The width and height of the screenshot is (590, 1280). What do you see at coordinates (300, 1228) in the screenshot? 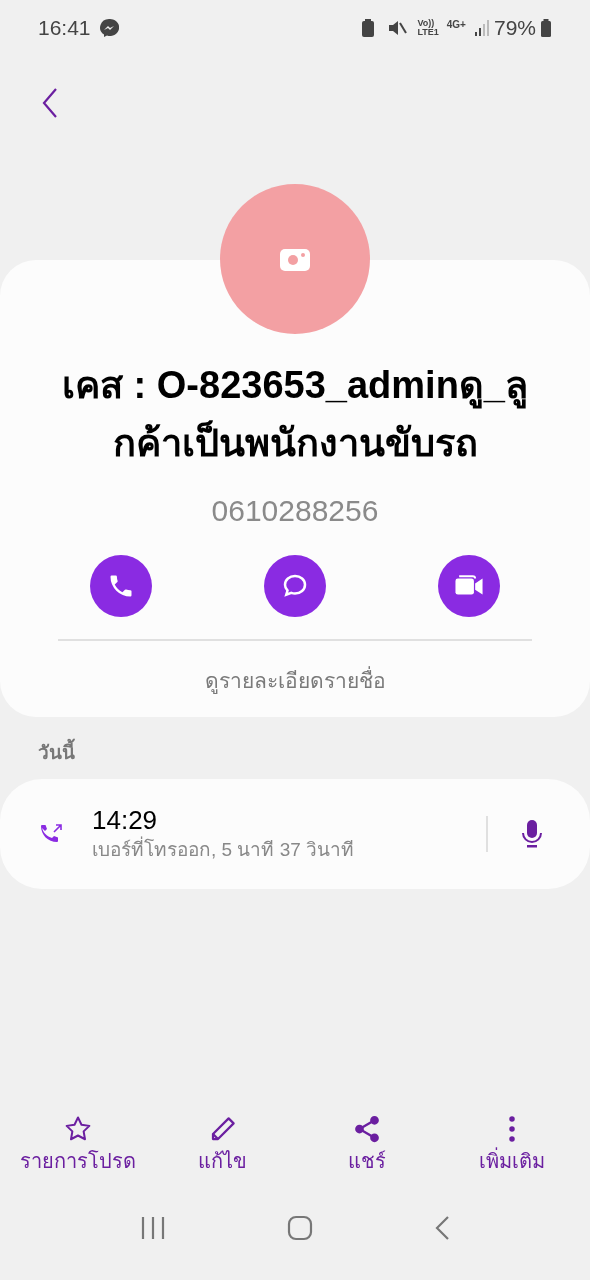
I see `home-icon` at bounding box center [300, 1228].